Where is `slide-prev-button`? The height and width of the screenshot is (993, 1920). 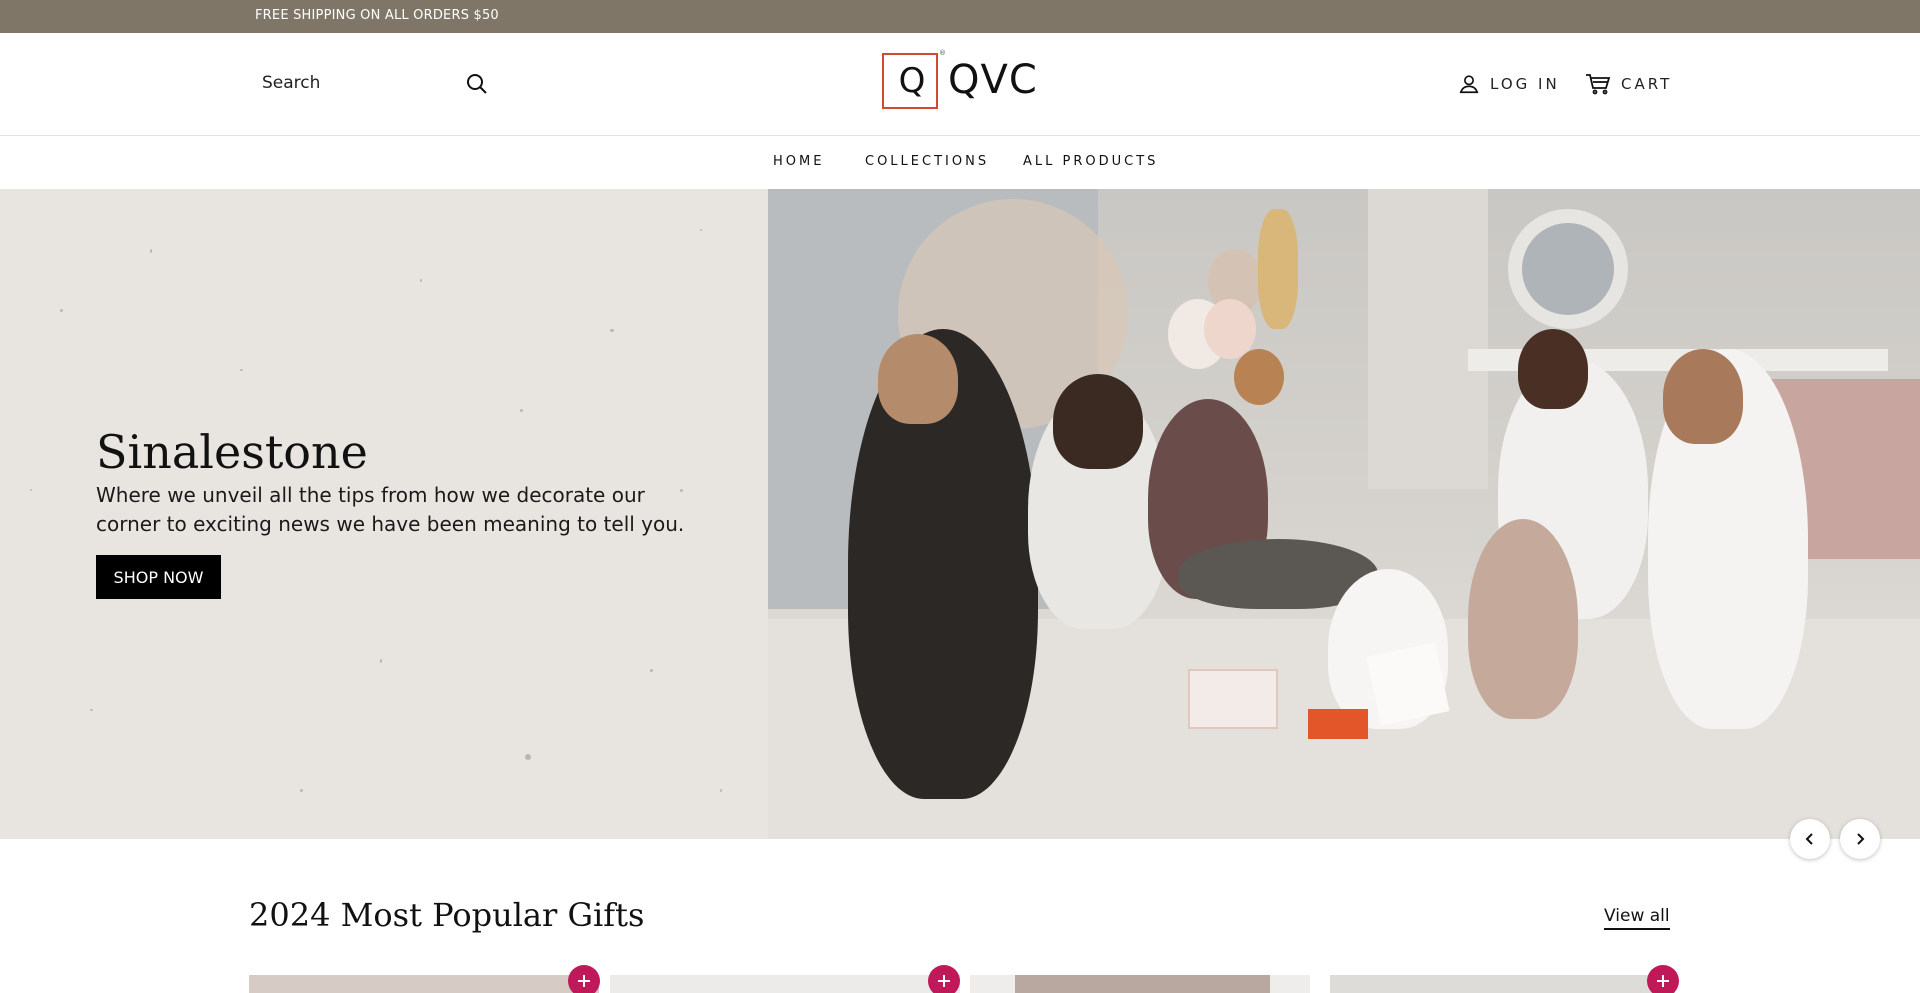
slide-prev-button is located at coordinates (1810, 839).